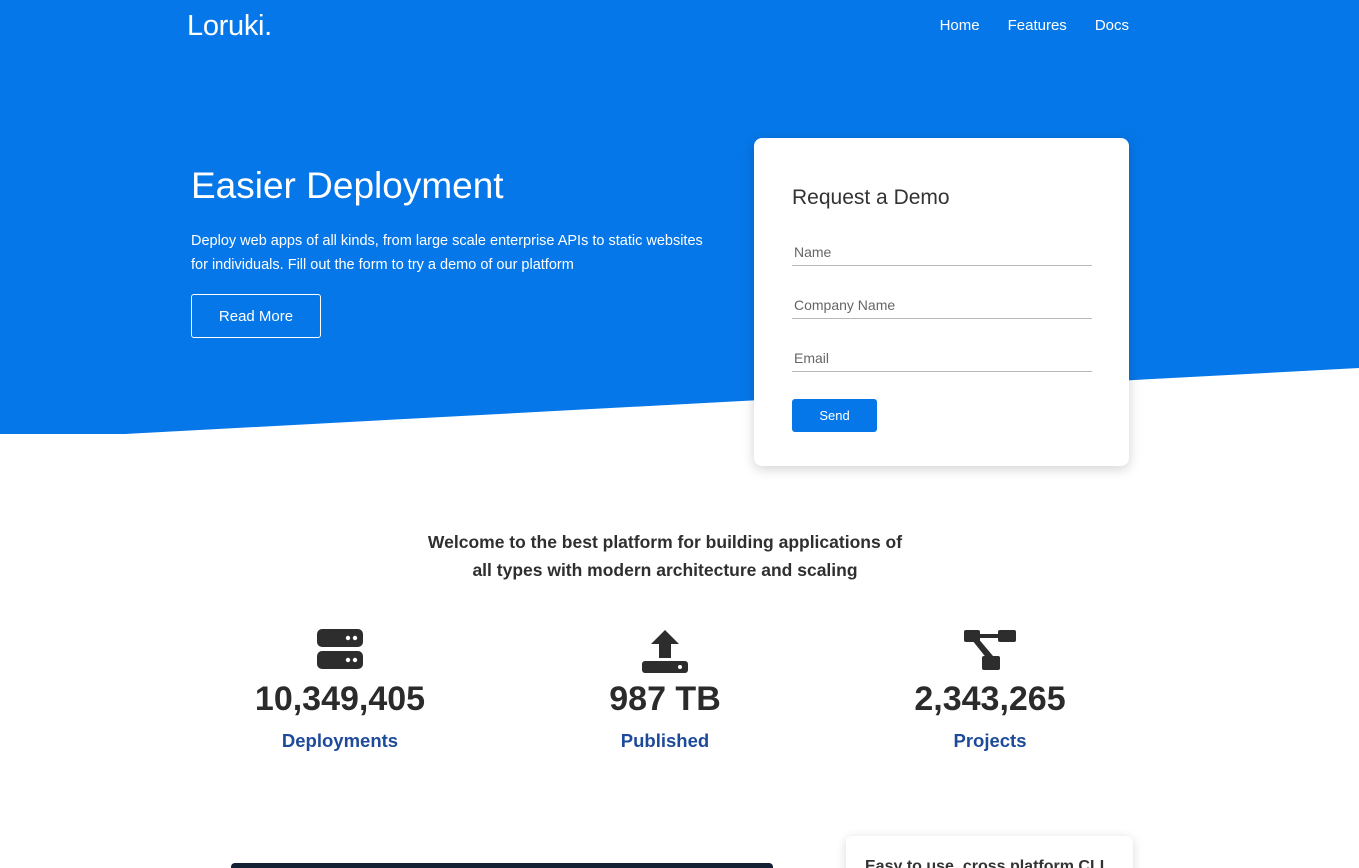 The height and width of the screenshot is (868, 1359). Describe the element at coordinates (985, 863) in the screenshot. I see `cli-feature-title: Easy to use, cross platform CLI` at that location.